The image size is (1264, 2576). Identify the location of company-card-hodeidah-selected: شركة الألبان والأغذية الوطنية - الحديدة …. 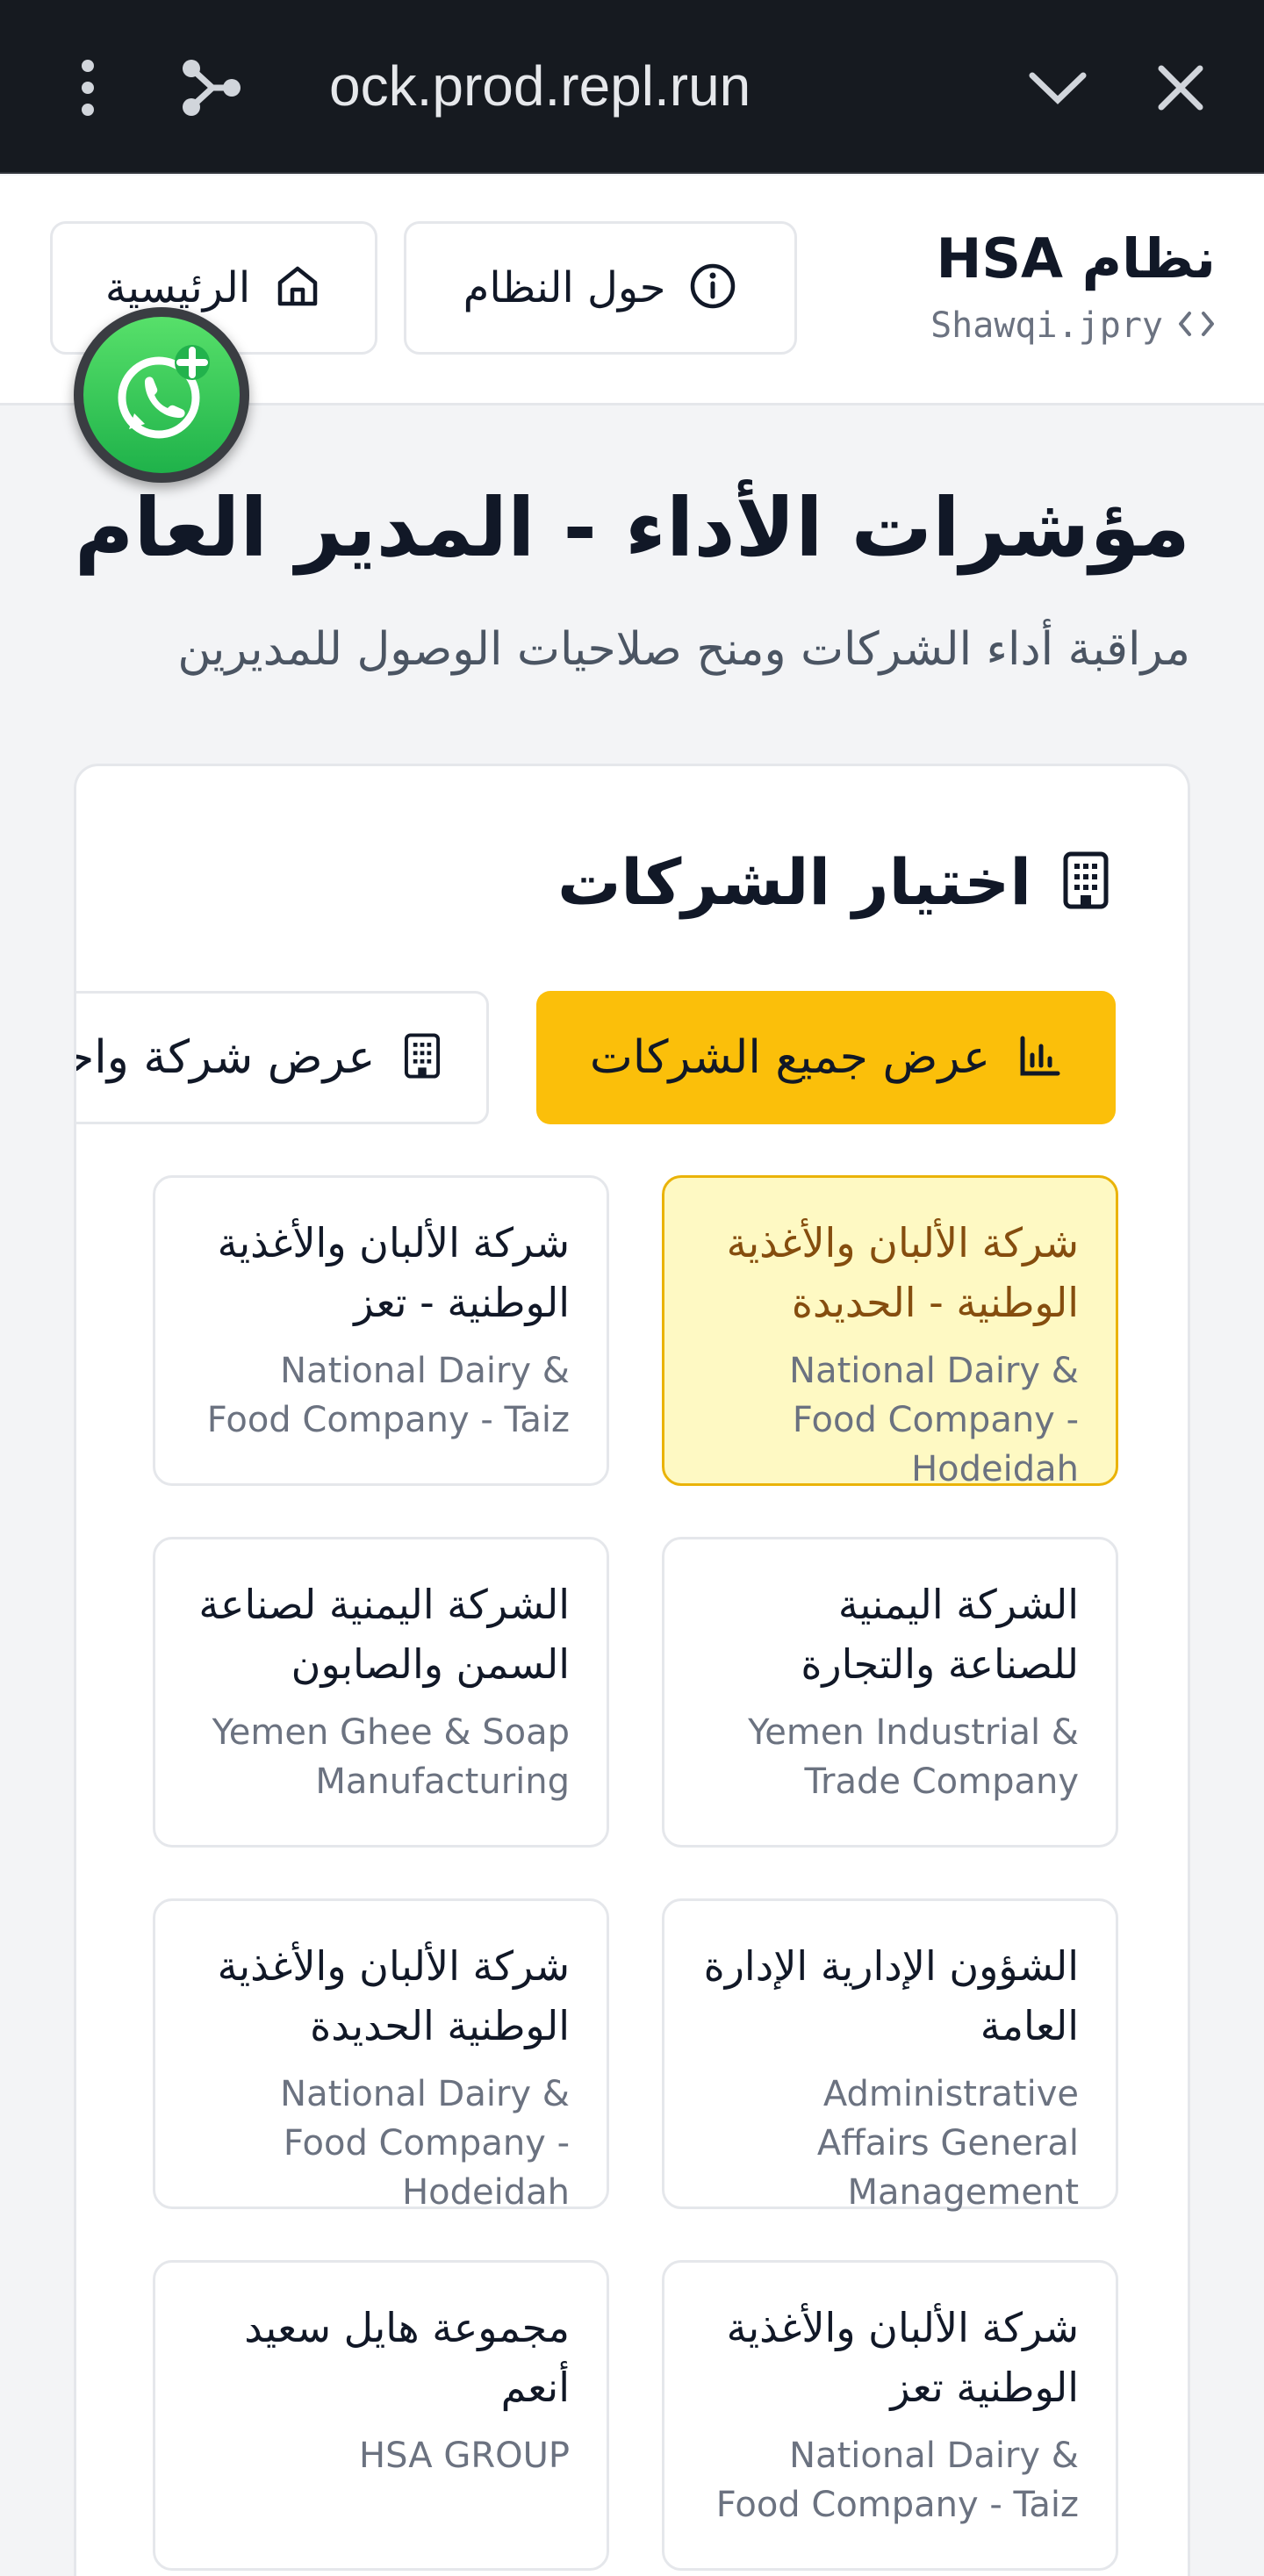
(890, 1332).